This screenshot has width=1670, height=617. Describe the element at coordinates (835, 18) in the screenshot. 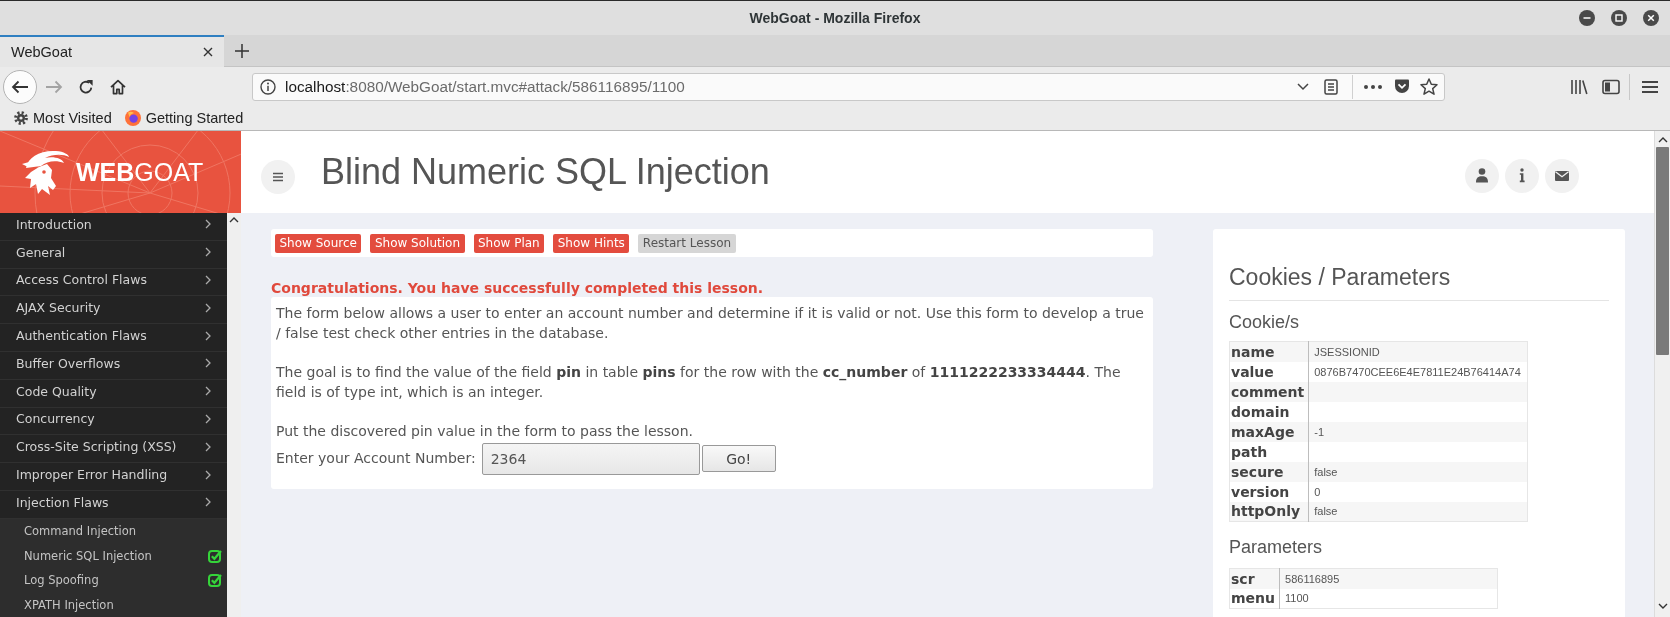

I see `window-title: WebGoat - Mozilla Firefox` at that location.